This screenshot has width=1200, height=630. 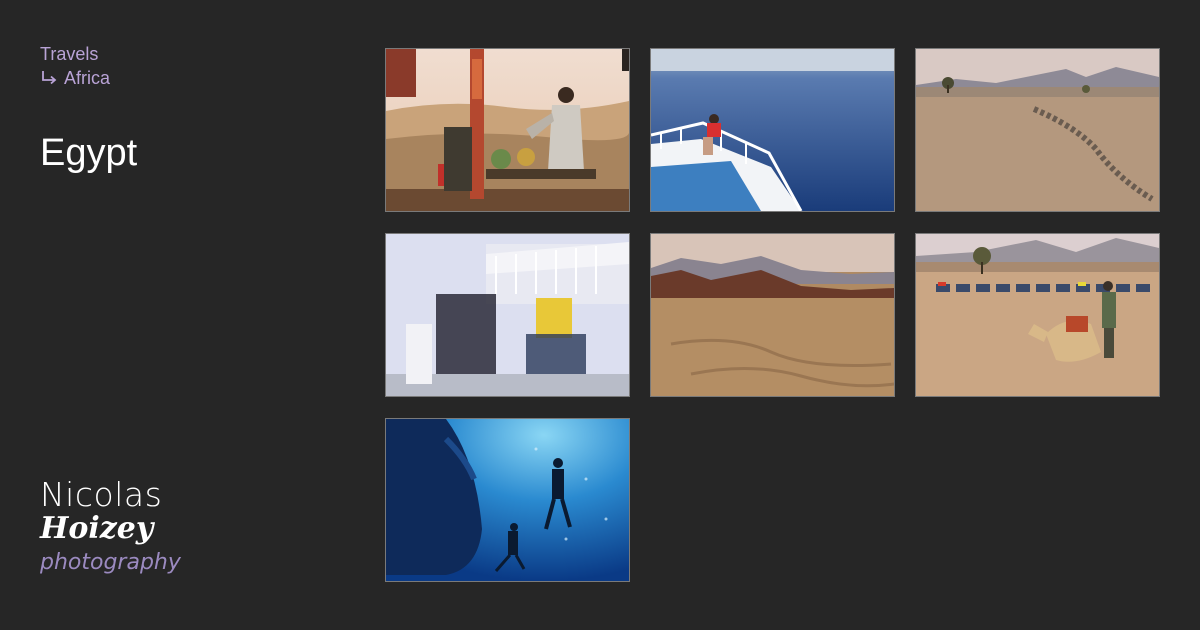 I want to click on photo-thumbnail-divers-boat, so click(x=507, y=315).